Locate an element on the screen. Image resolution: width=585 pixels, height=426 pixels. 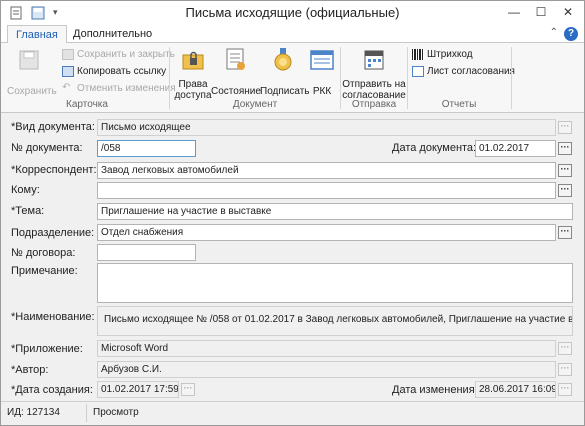
doc-type-label: *Вид документа: is located at coordinates (53, 127).